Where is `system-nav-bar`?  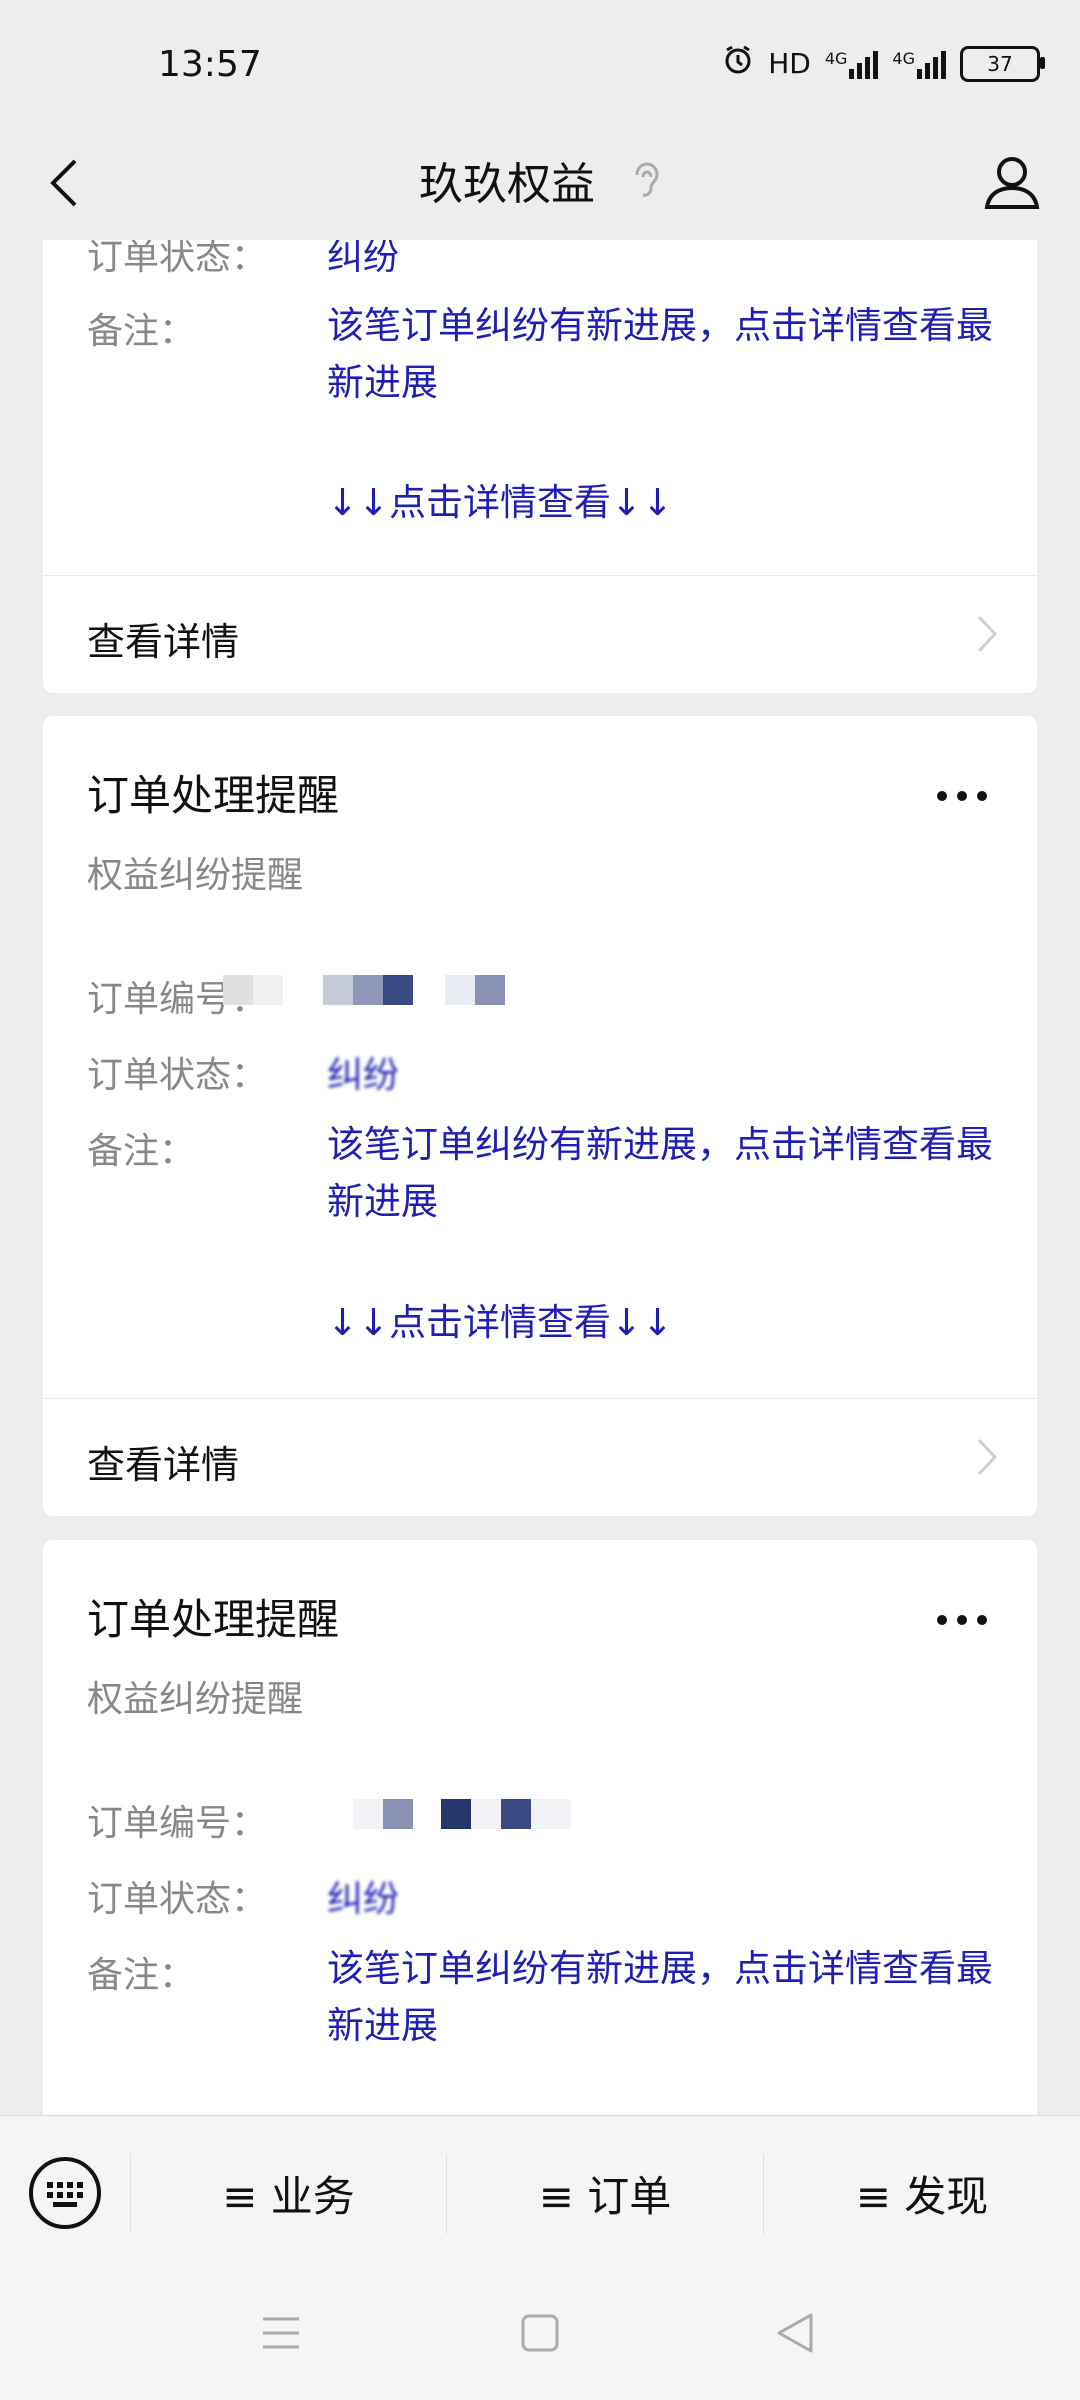 system-nav-bar is located at coordinates (540, 2335).